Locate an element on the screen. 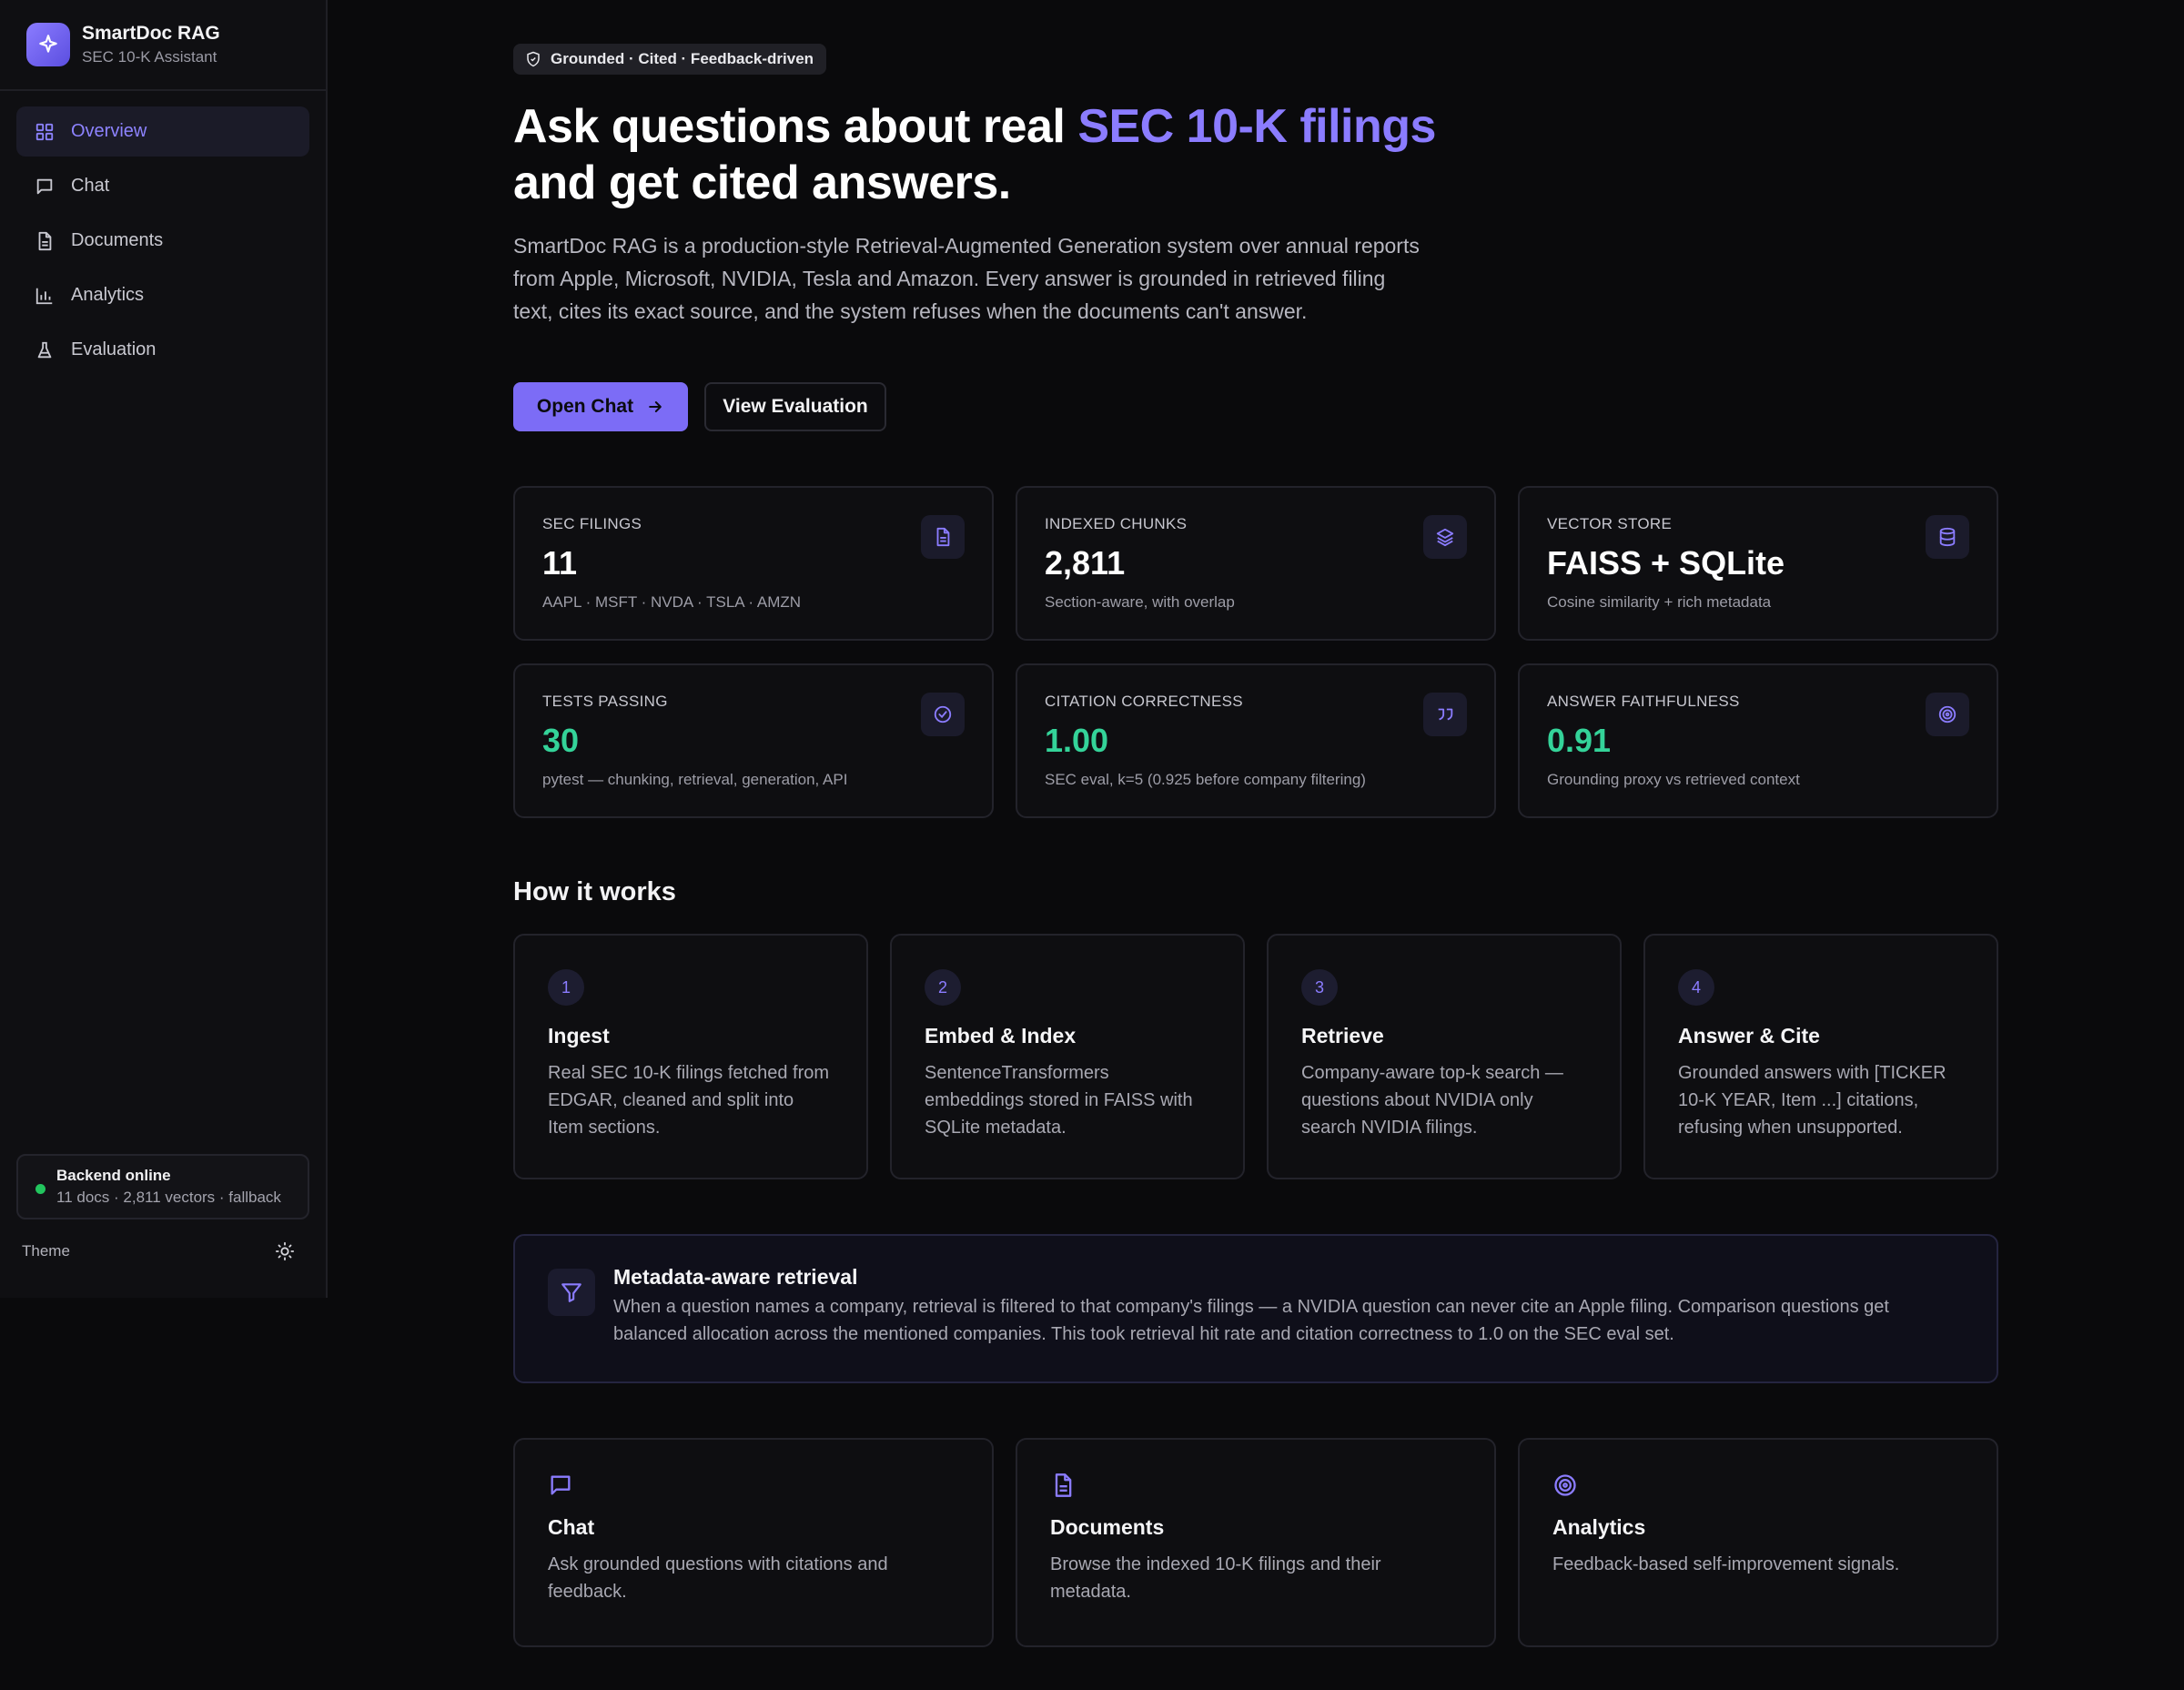  open-chat-button: Open Chat is located at coordinates (600, 406).